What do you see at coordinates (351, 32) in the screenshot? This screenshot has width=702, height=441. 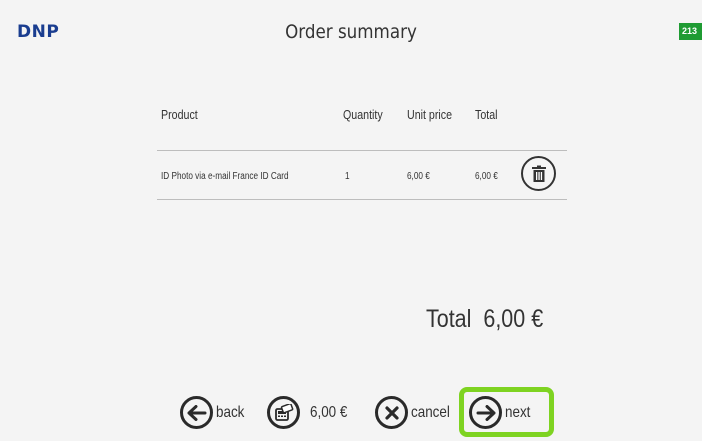 I see `page-title: Order summary` at bounding box center [351, 32].